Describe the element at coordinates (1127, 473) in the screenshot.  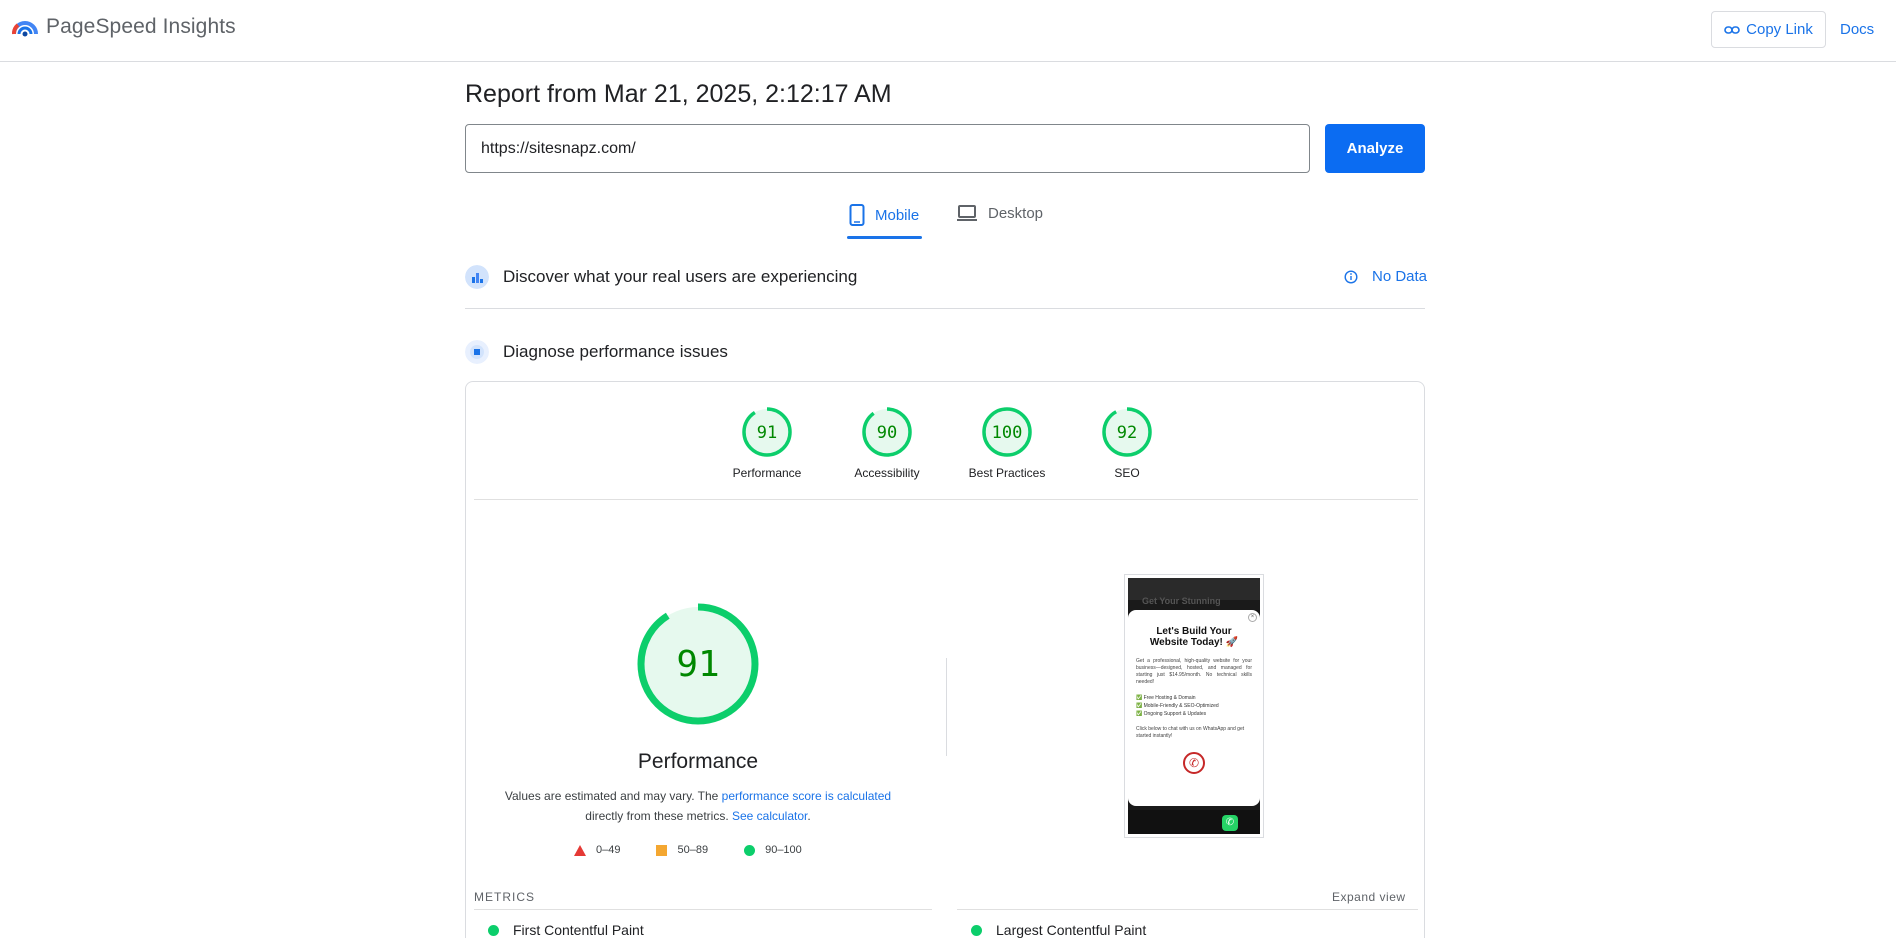
I see `score-label: SEO` at that location.